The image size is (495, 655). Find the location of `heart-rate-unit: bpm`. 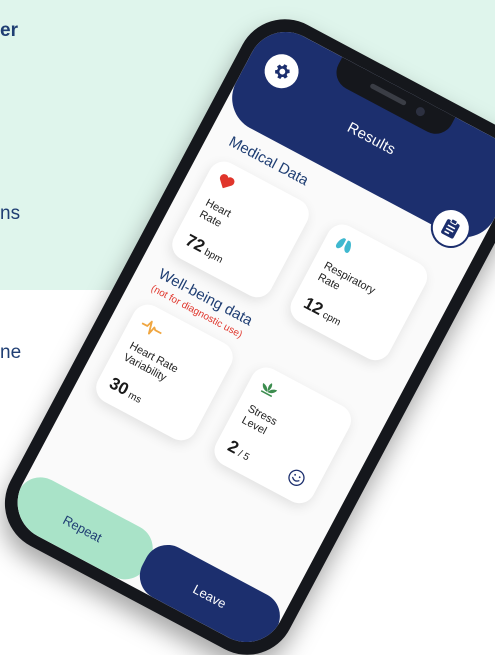

heart-rate-unit: bpm is located at coordinates (213, 256).